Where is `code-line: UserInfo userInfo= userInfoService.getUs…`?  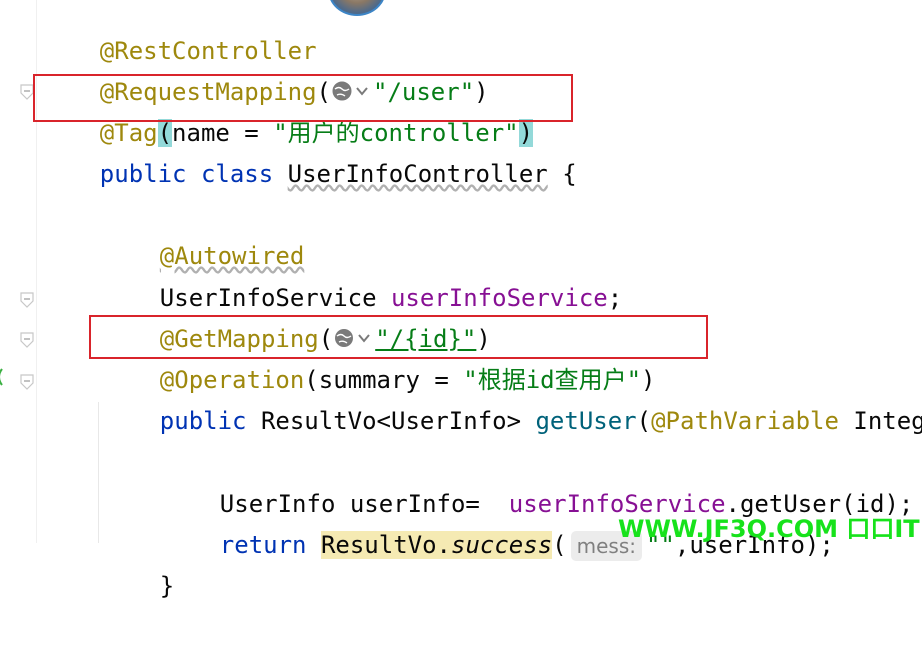 code-line: UserInfo userInfo= userInfoService.getUs… is located at coordinates (538, 481).